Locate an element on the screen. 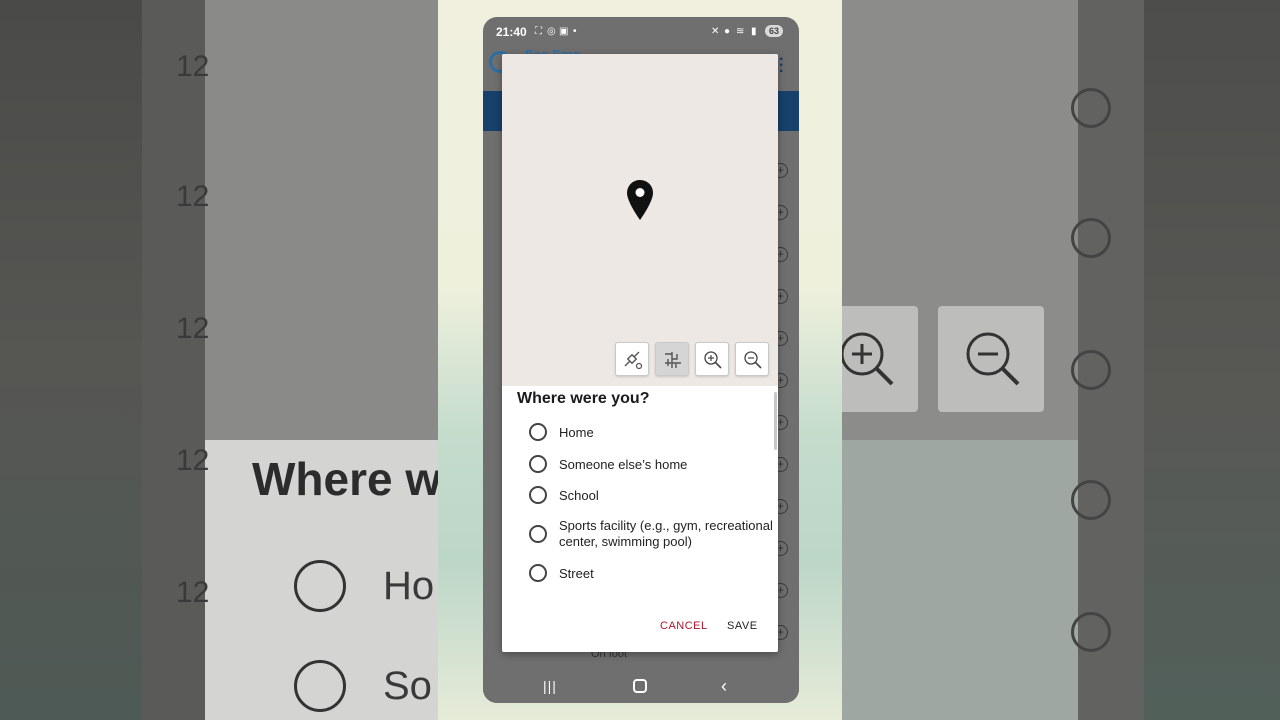 The width and height of the screenshot is (1280, 720). overflow-menu-icon: · · · is located at coordinates (781, 66).